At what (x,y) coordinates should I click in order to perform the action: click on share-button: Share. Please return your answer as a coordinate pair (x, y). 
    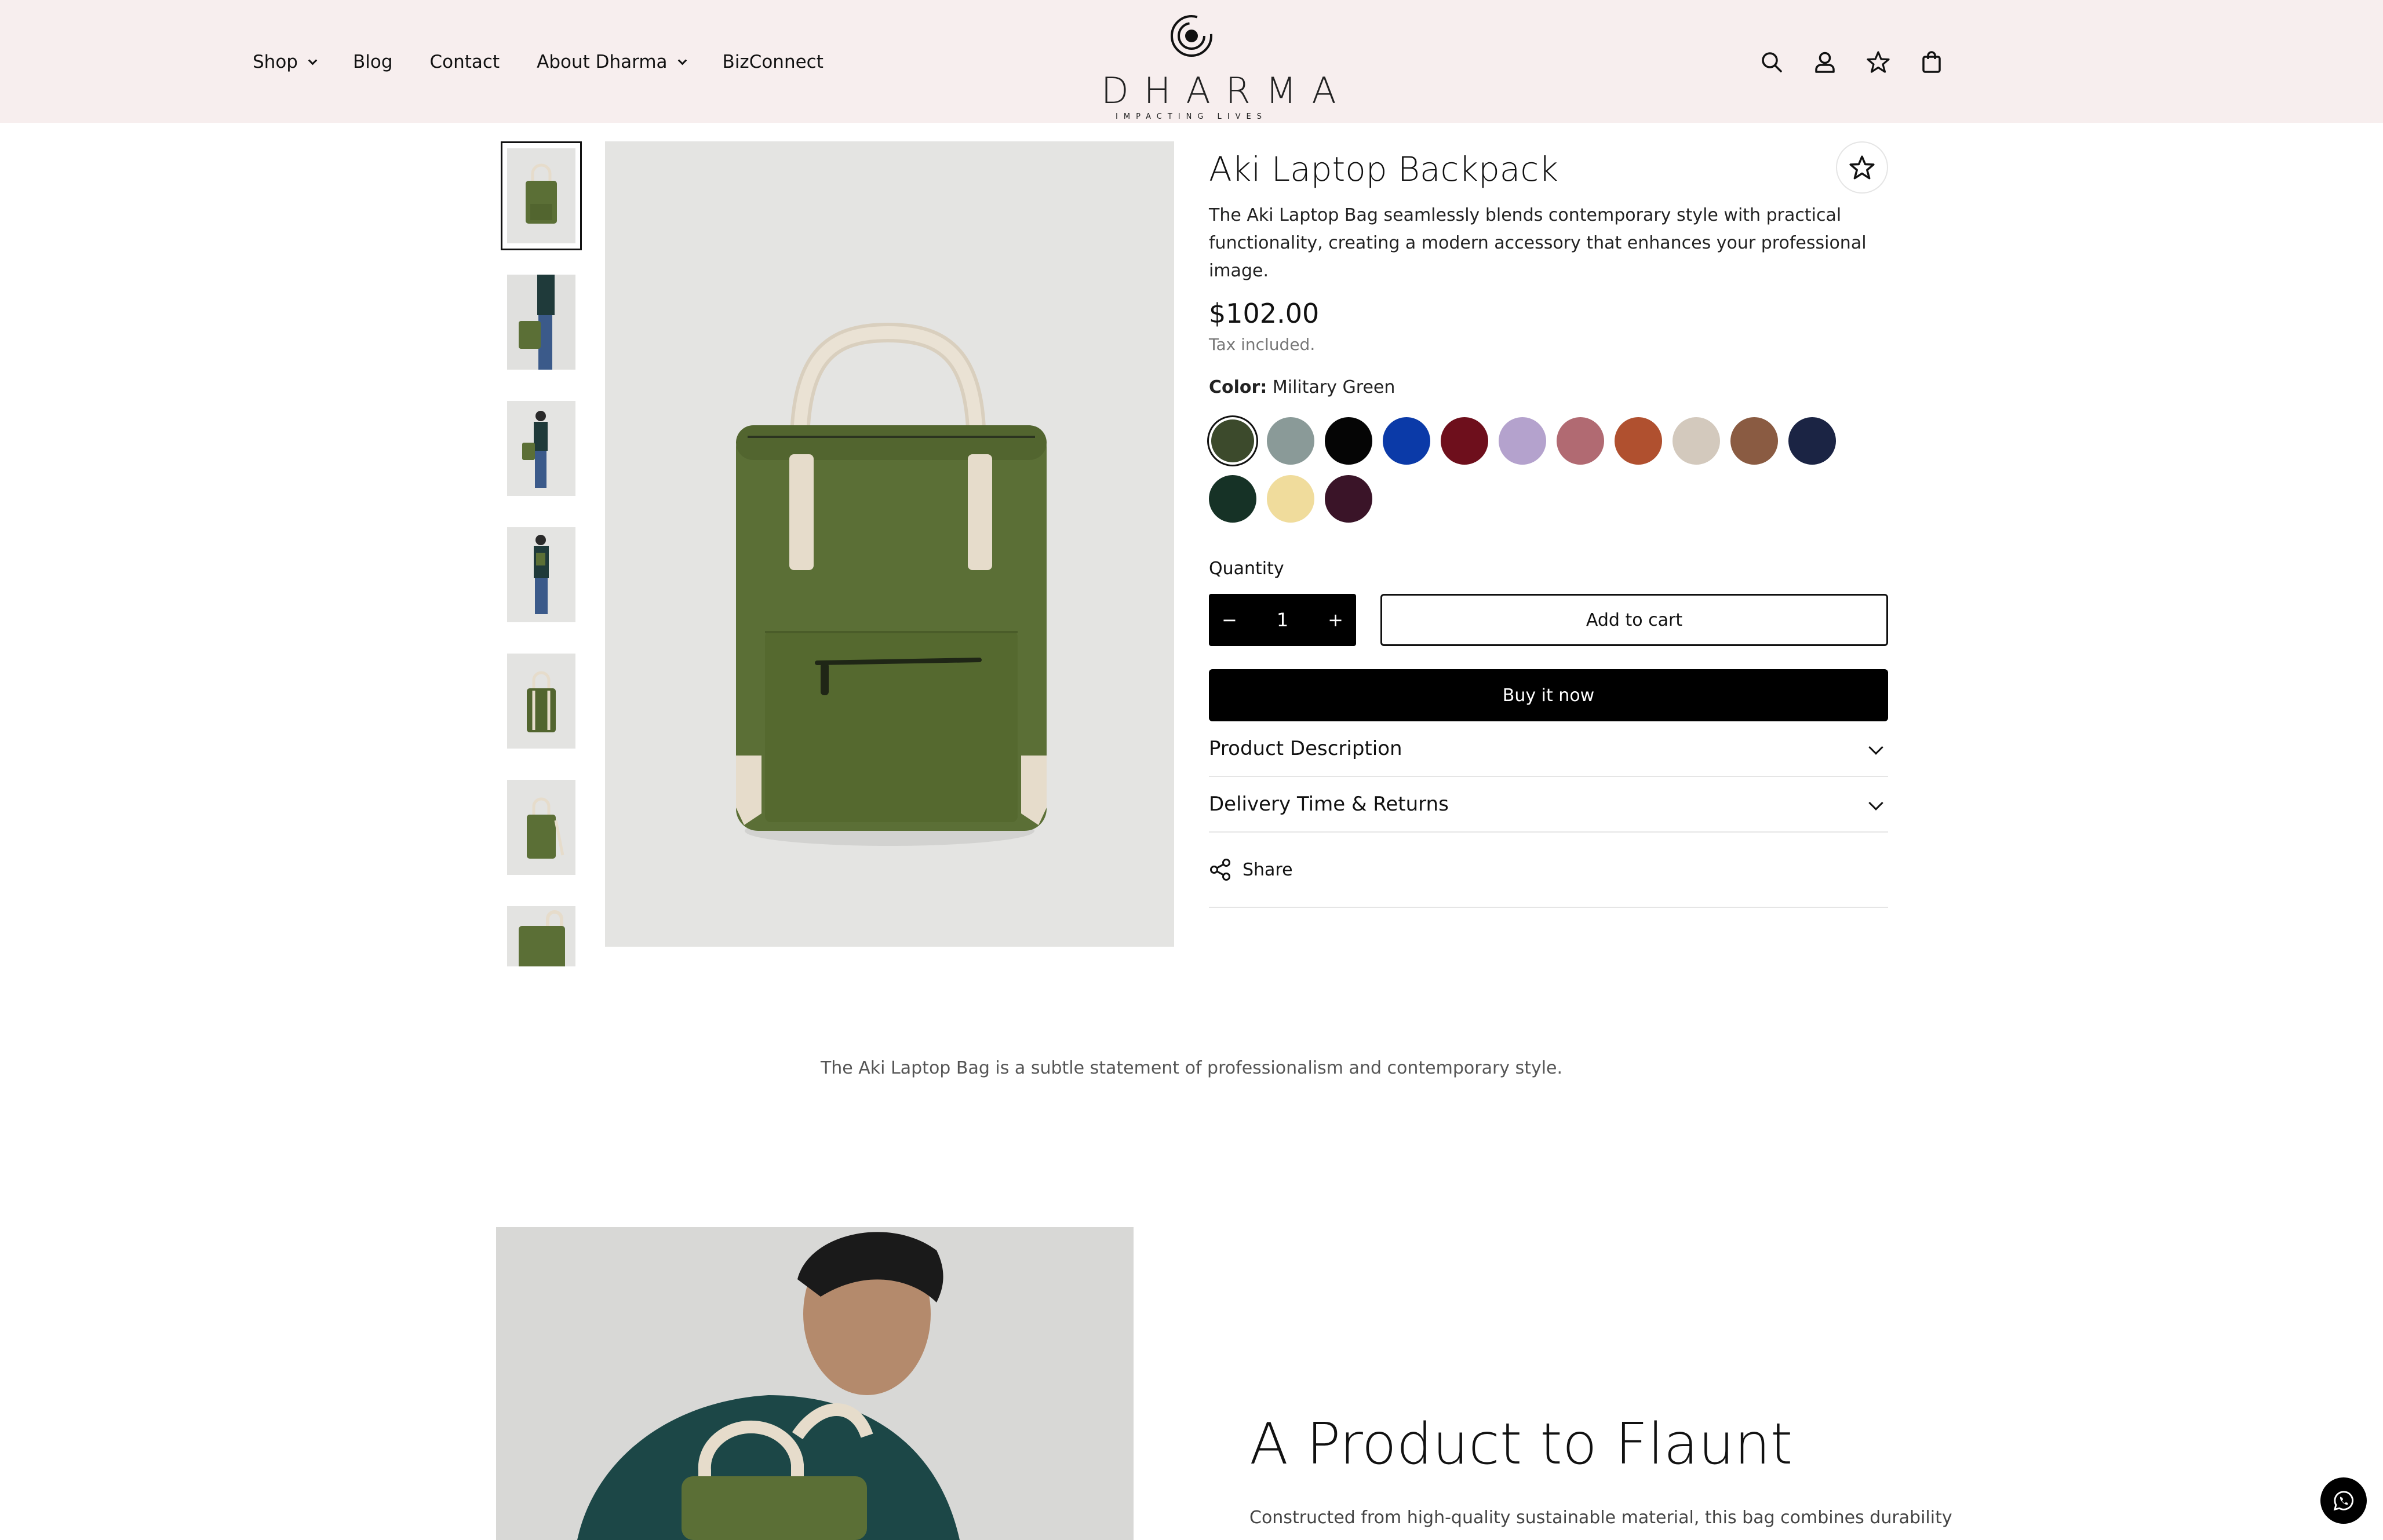
    Looking at the image, I should click on (1549, 870).